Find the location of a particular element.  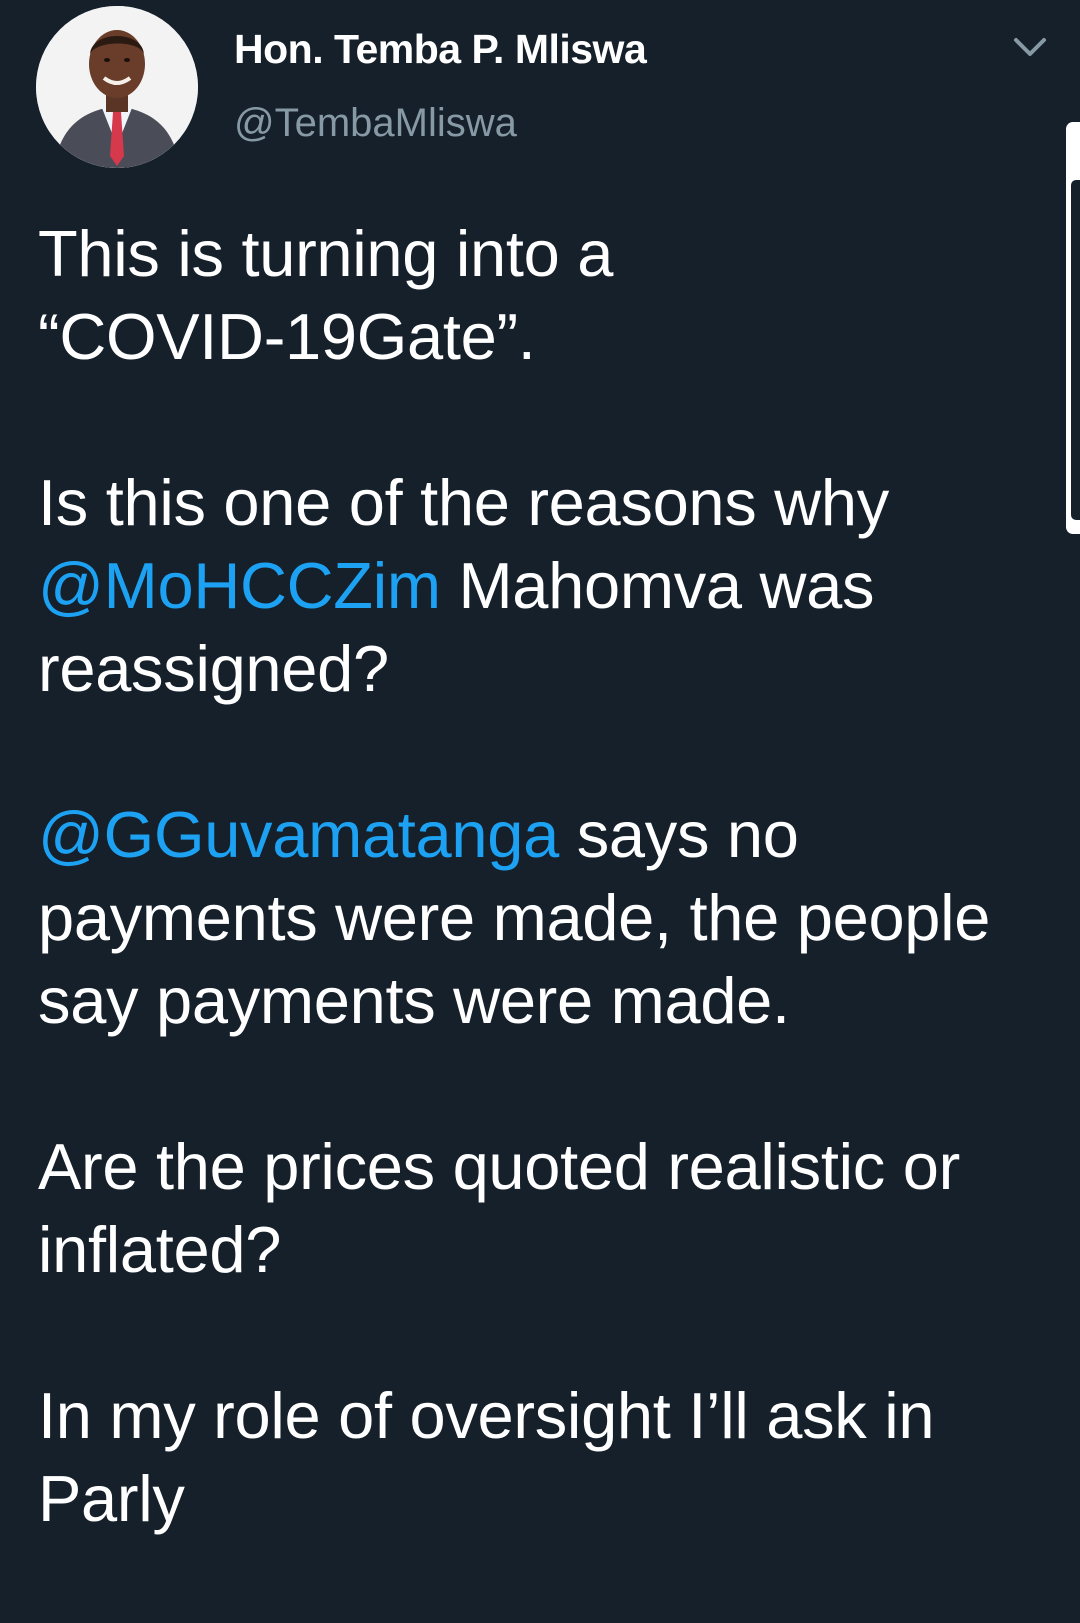

mention-link: @MoHCCZim is located at coordinates (239, 585).